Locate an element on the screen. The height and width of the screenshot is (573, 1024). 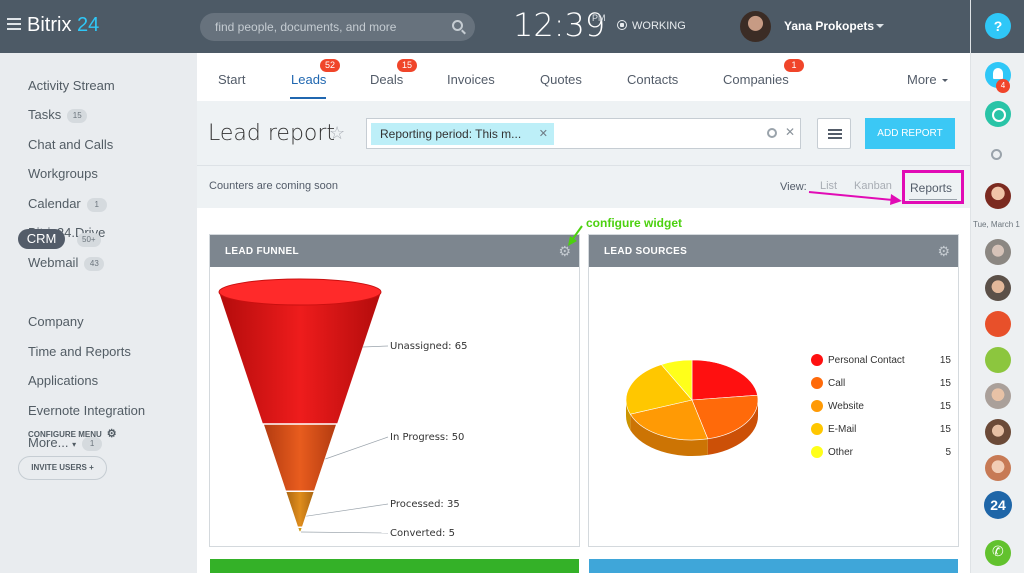
legend-item: Other 5 is located at coordinates (881, 456).